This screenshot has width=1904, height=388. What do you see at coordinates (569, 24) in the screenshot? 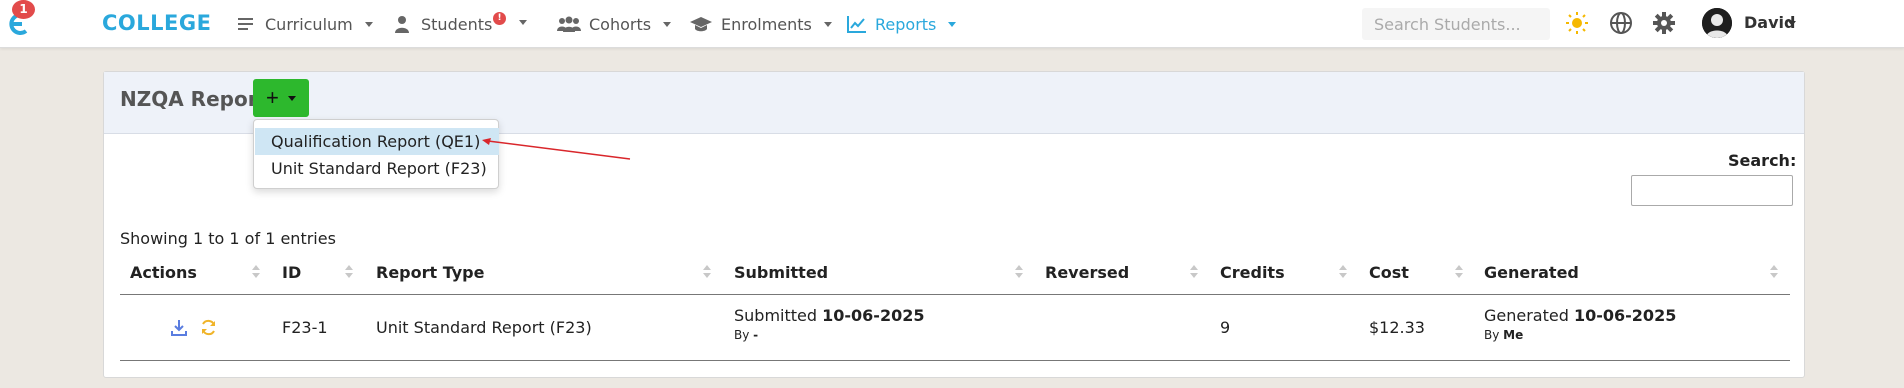
I see `users-icon` at bounding box center [569, 24].